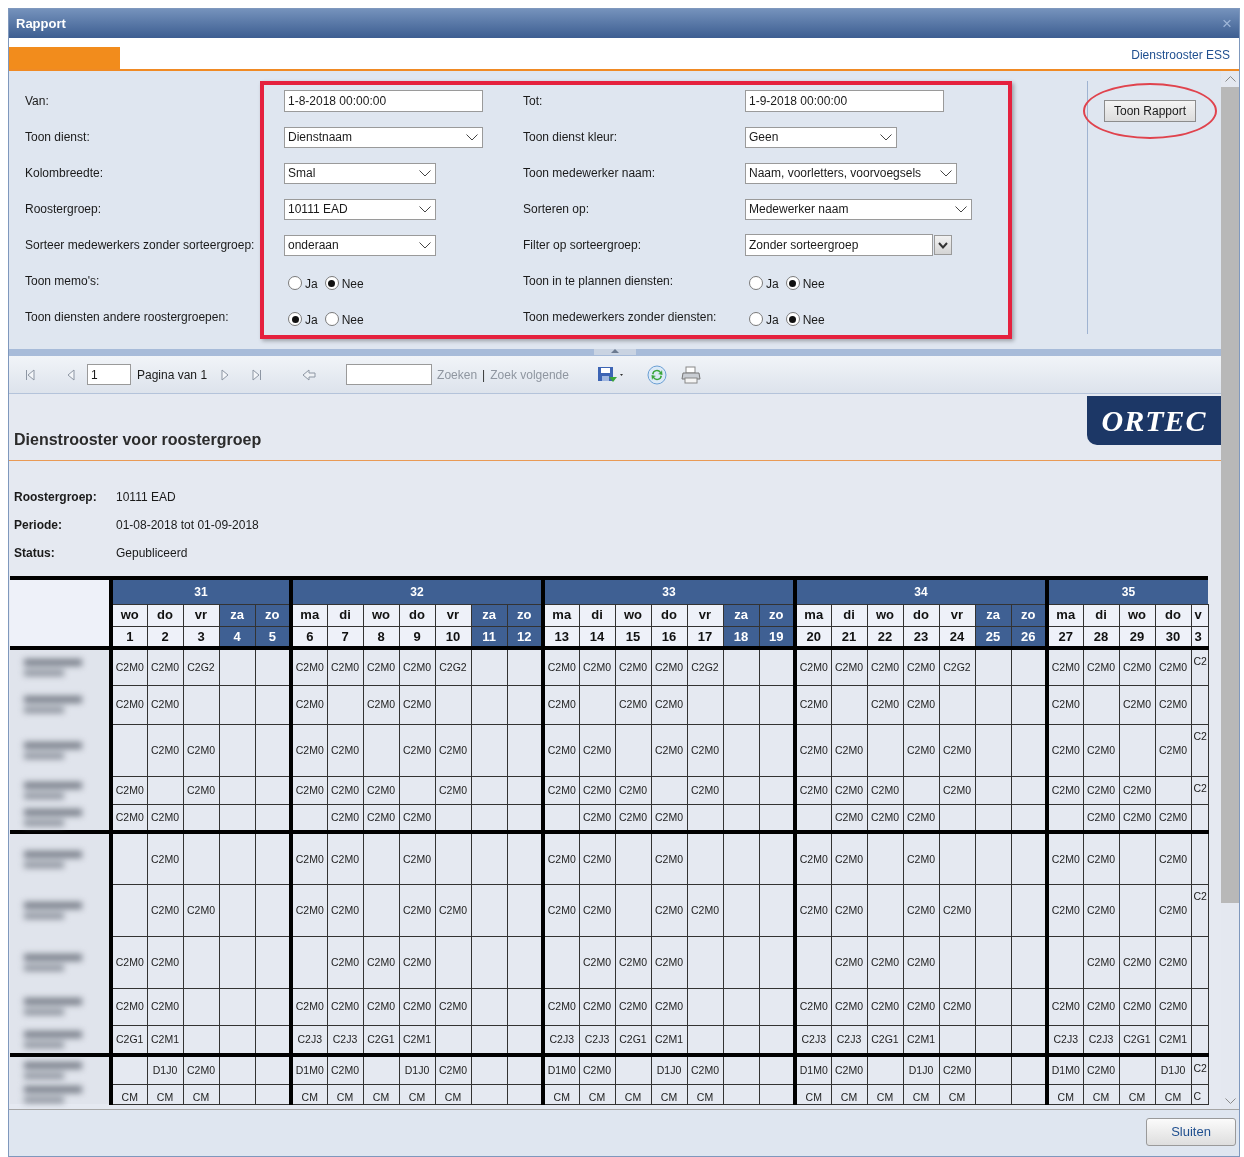 The height and width of the screenshot is (1157, 1244). What do you see at coordinates (37, 101) in the screenshot?
I see `field-label: Van:` at bounding box center [37, 101].